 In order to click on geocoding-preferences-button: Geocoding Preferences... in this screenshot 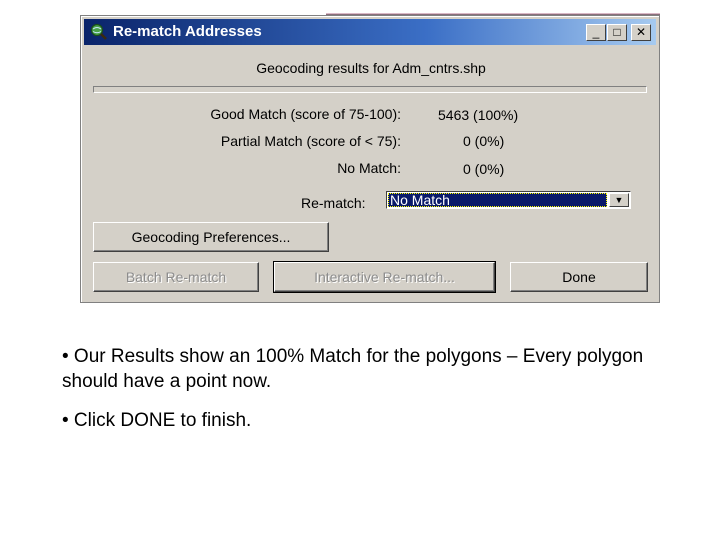, I will do `click(211, 237)`.